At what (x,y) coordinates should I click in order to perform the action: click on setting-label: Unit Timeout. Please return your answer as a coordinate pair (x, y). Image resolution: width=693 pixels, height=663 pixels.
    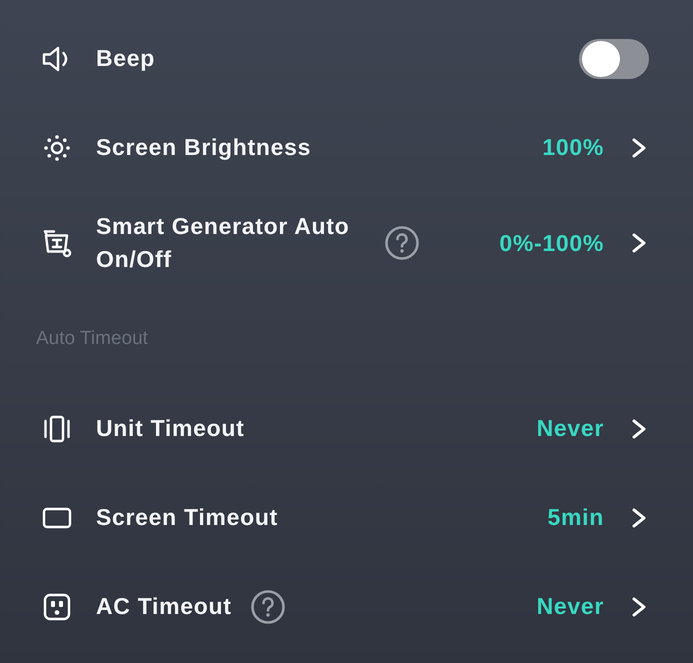
    Looking at the image, I should click on (170, 428).